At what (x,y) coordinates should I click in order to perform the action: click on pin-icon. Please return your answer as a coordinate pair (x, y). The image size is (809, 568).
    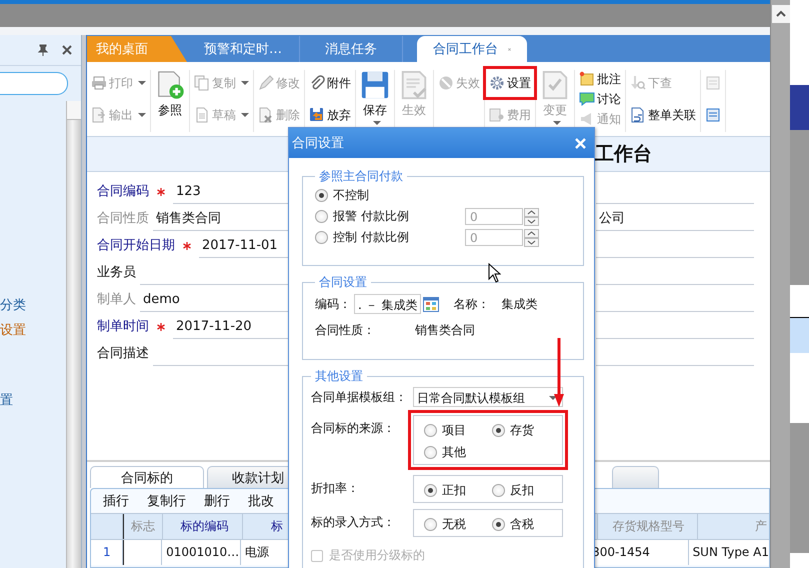
    Looking at the image, I should click on (43, 50).